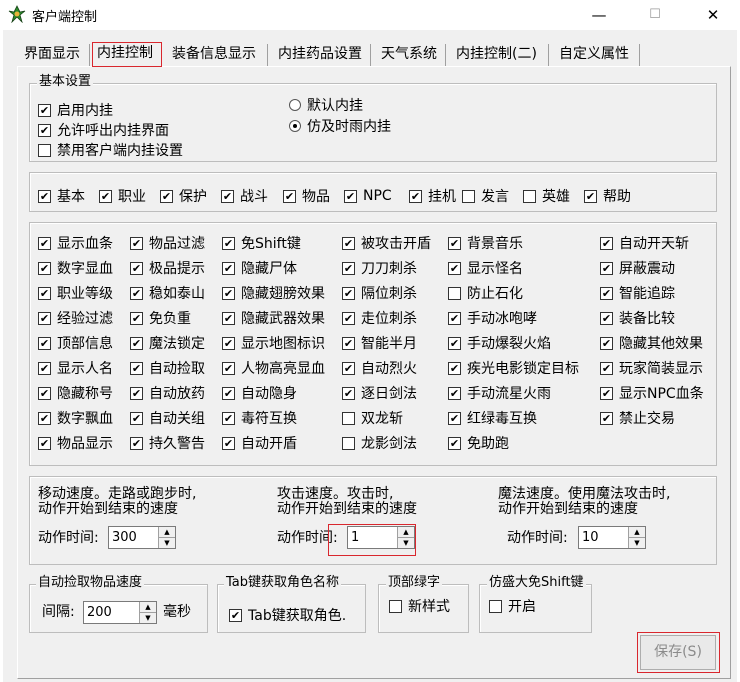 The width and height of the screenshot is (740, 682). I want to click on option-checkbox: ✔ 显示人名, so click(75, 368).